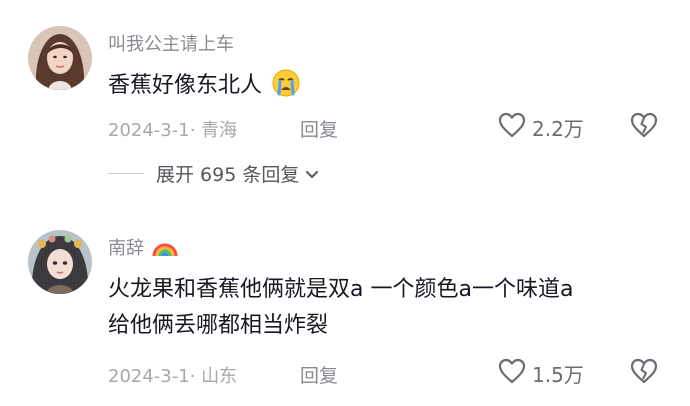  I want to click on comment-date-location: 2024-3-1· 青海, so click(173, 130).